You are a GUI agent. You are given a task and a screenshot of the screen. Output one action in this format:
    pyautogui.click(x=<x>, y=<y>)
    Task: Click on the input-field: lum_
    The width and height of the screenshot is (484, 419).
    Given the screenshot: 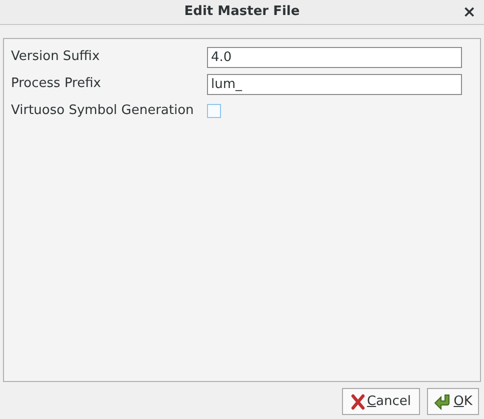 What is the action you would take?
    pyautogui.click(x=334, y=84)
    